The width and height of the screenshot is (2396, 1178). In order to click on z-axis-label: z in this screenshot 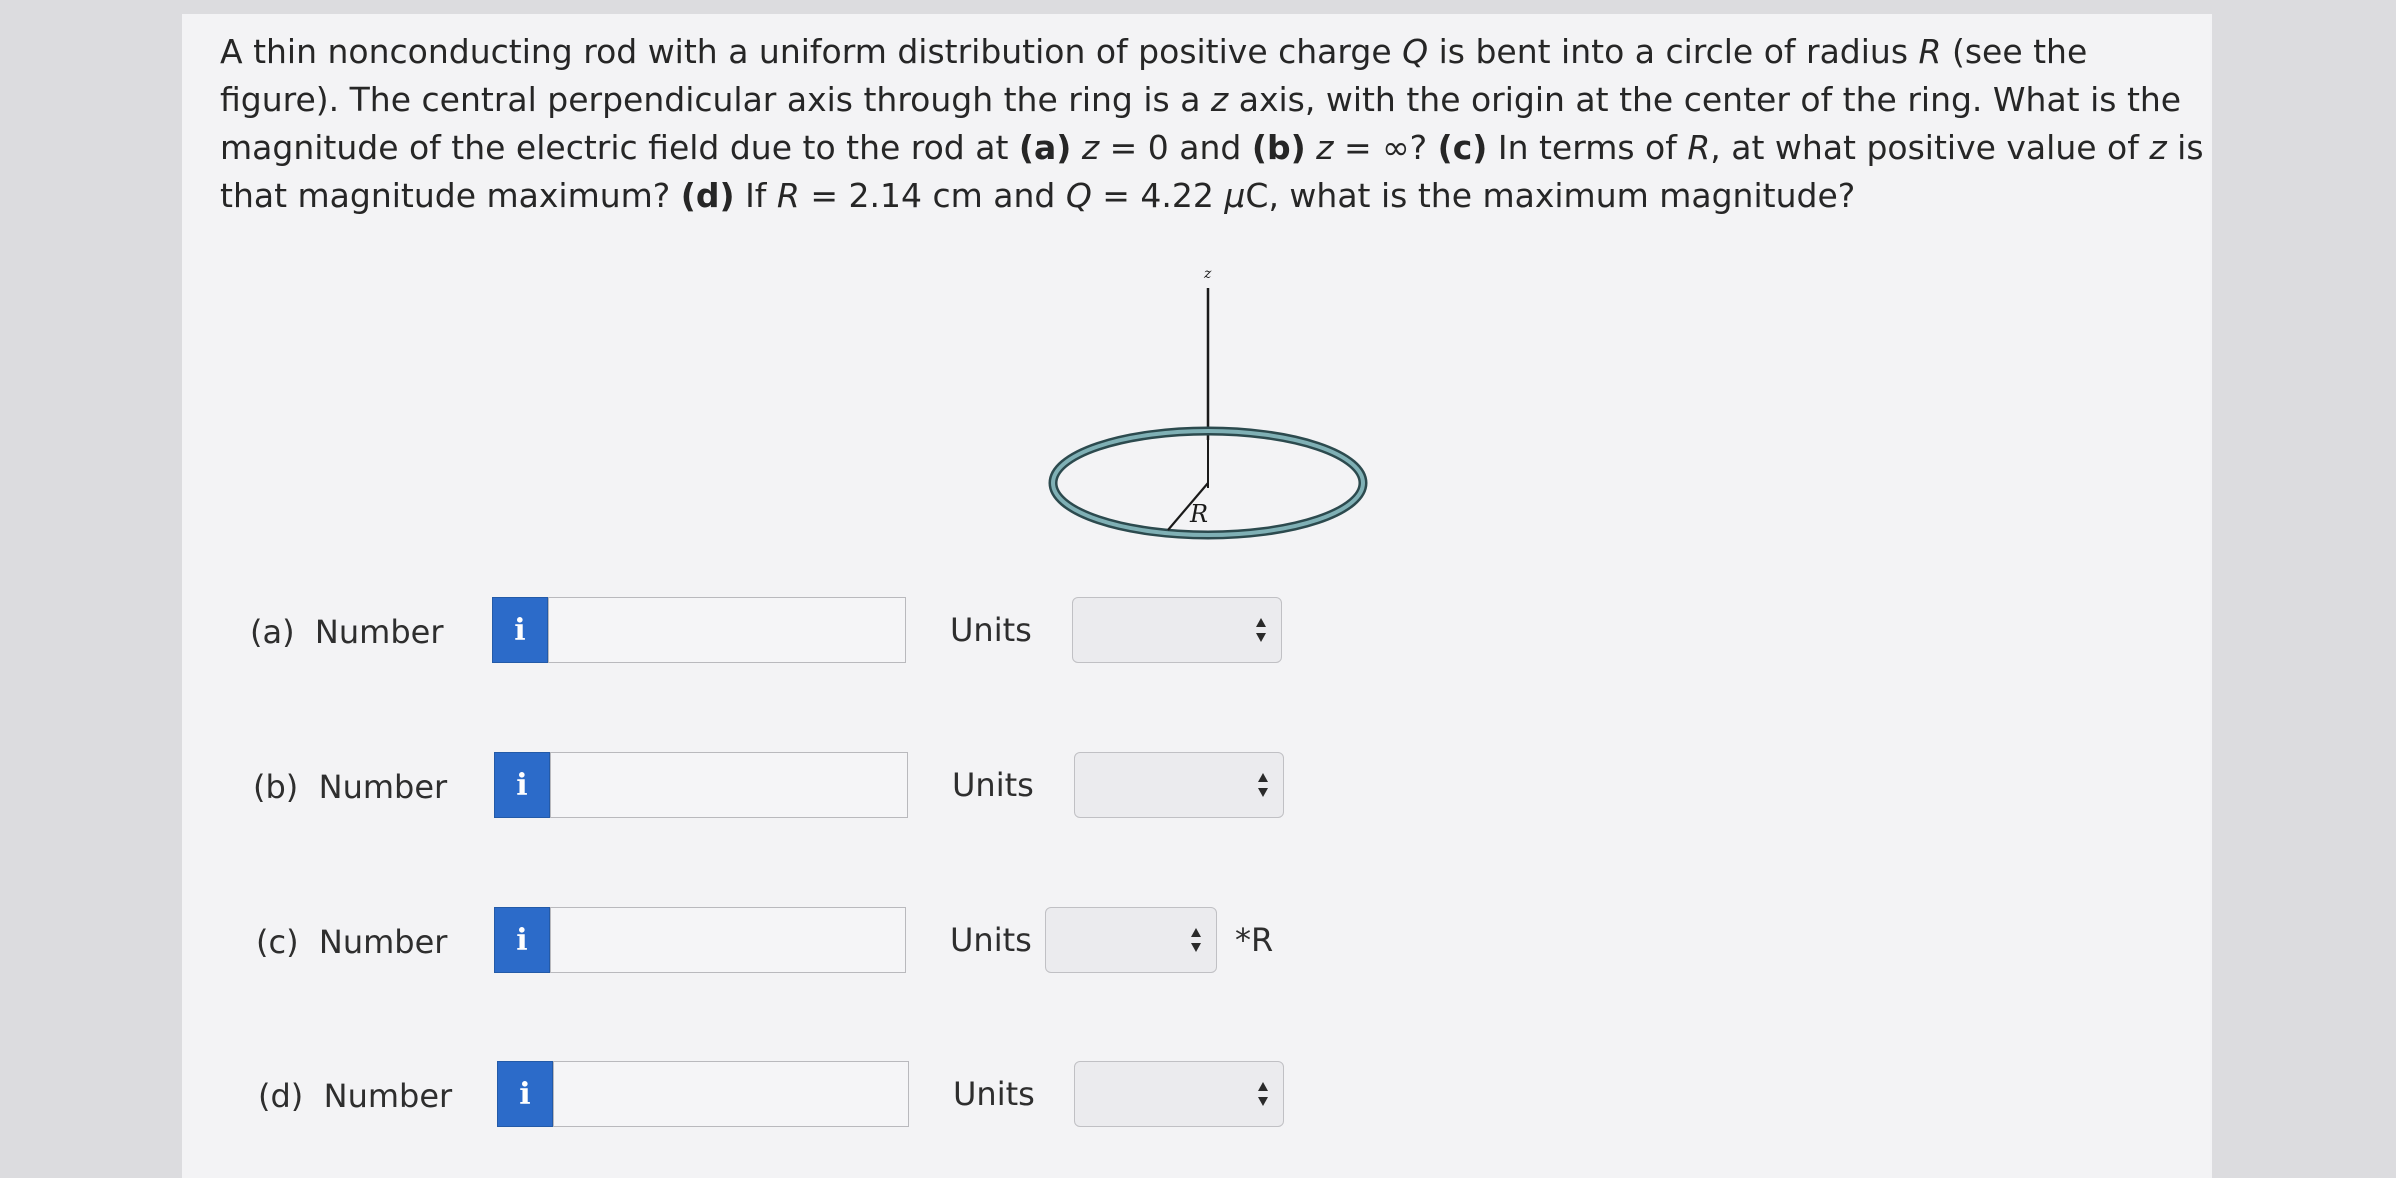, I will do `click(1207, 274)`.